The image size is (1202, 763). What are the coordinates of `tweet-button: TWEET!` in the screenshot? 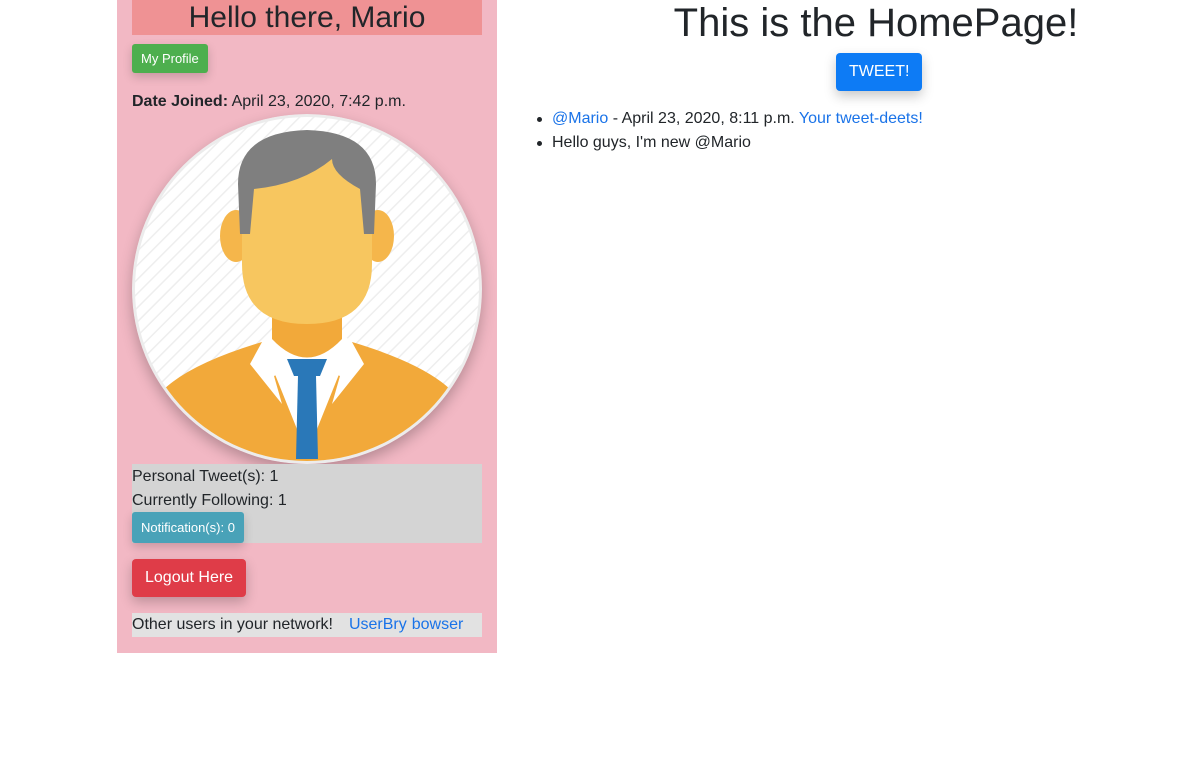 It's located at (879, 72).